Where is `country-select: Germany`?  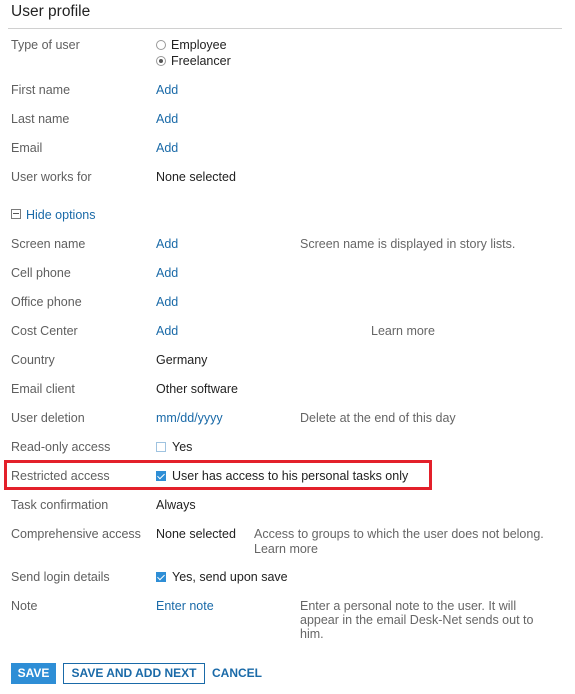 country-select: Germany is located at coordinates (181, 360).